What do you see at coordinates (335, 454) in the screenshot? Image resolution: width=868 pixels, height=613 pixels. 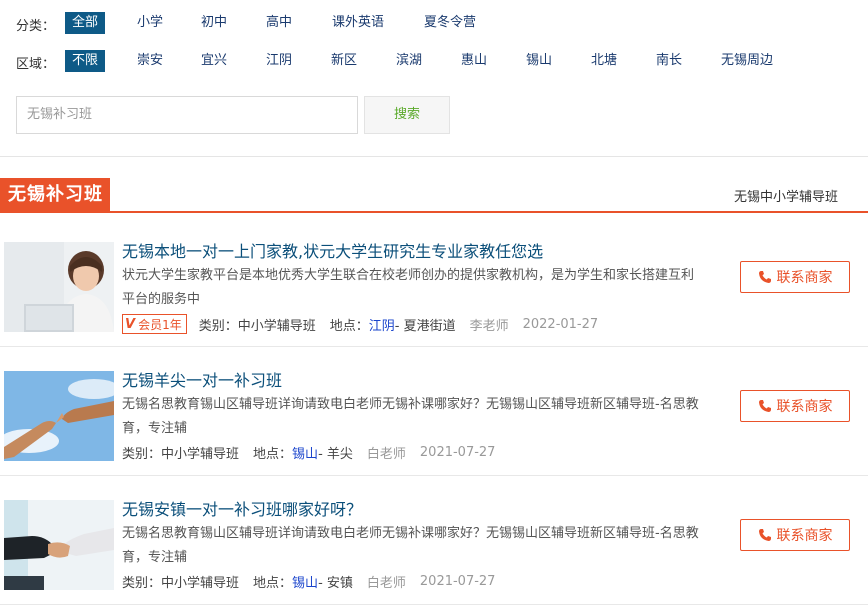 I see `street-value: - 羊尖` at bounding box center [335, 454].